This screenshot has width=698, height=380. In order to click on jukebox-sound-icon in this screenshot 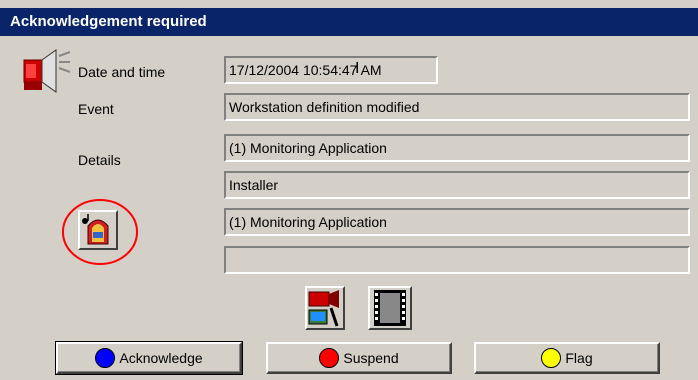, I will do `click(95, 229)`.